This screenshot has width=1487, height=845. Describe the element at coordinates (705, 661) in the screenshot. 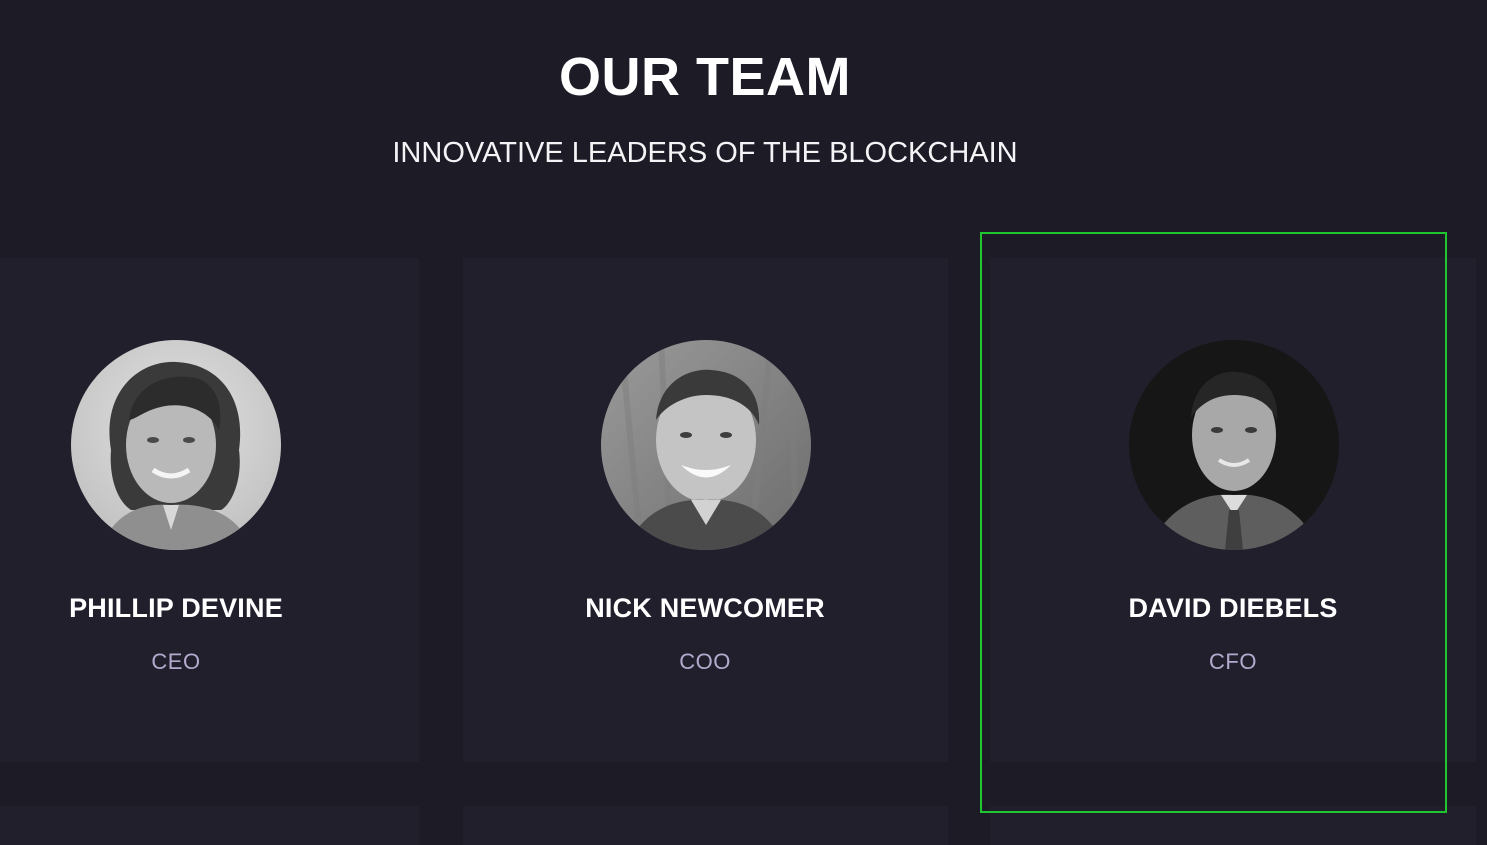

I see `member-role: COO` at that location.